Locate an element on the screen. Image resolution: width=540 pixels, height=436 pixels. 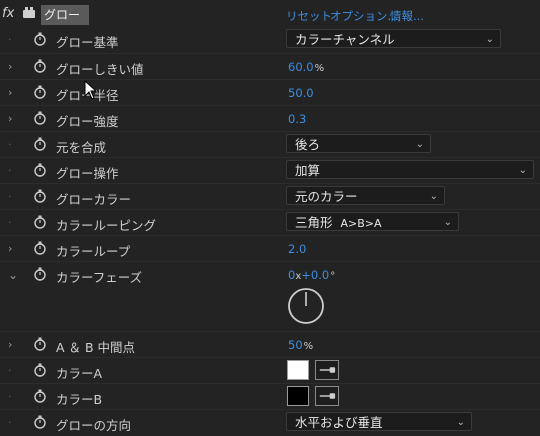
reset-link: リセット is located at coordinates (309, 16).